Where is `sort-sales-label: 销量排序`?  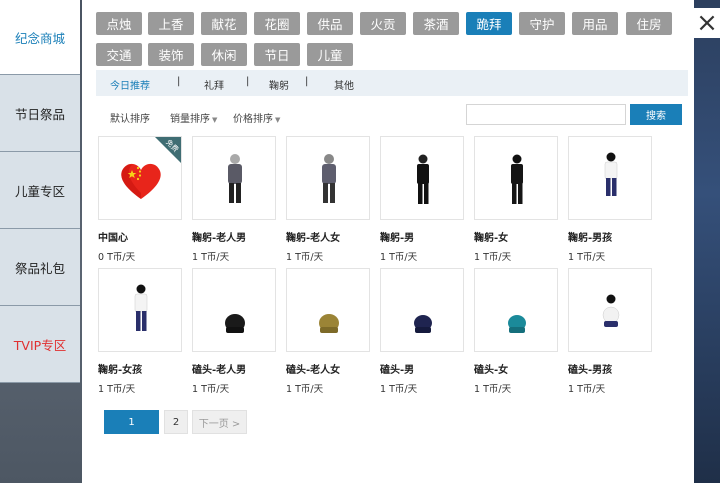
sort-sales-label: 销量排序 is located at coordinates (190, 119).